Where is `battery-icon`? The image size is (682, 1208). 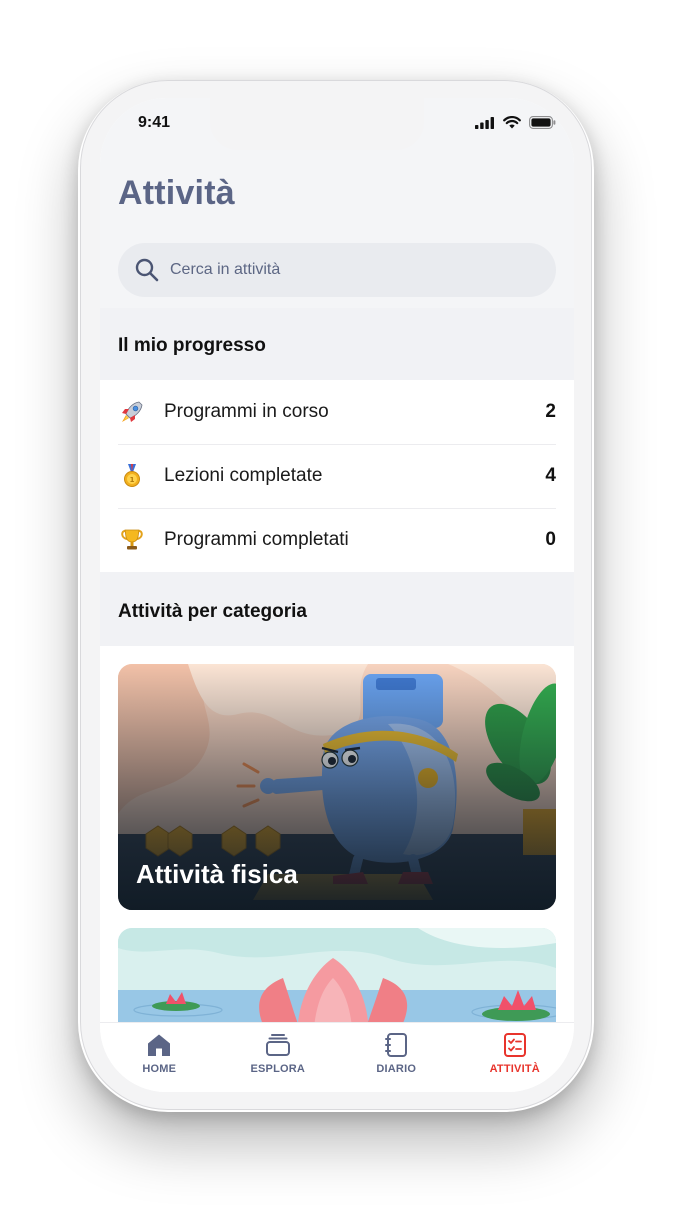 battery-icon is located at coordinates (542, 122).